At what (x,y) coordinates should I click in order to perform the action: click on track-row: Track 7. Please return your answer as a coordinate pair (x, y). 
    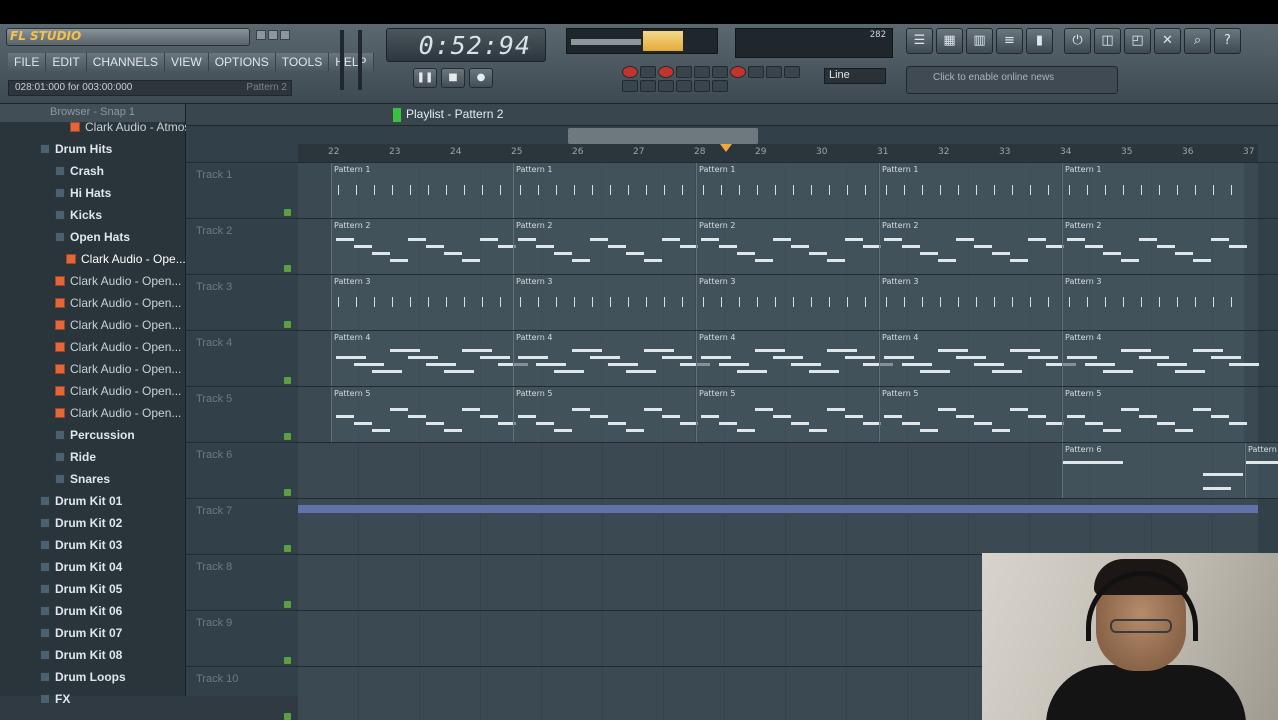
    Looking at the image, I should click on (732, 526).